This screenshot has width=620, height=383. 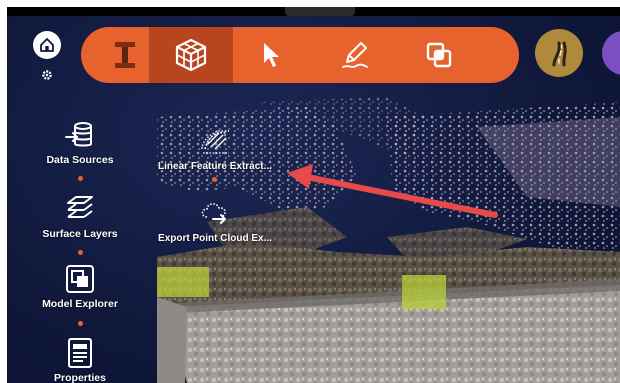 I want to click on model-explorer-icon, so click(x=80, y=279).